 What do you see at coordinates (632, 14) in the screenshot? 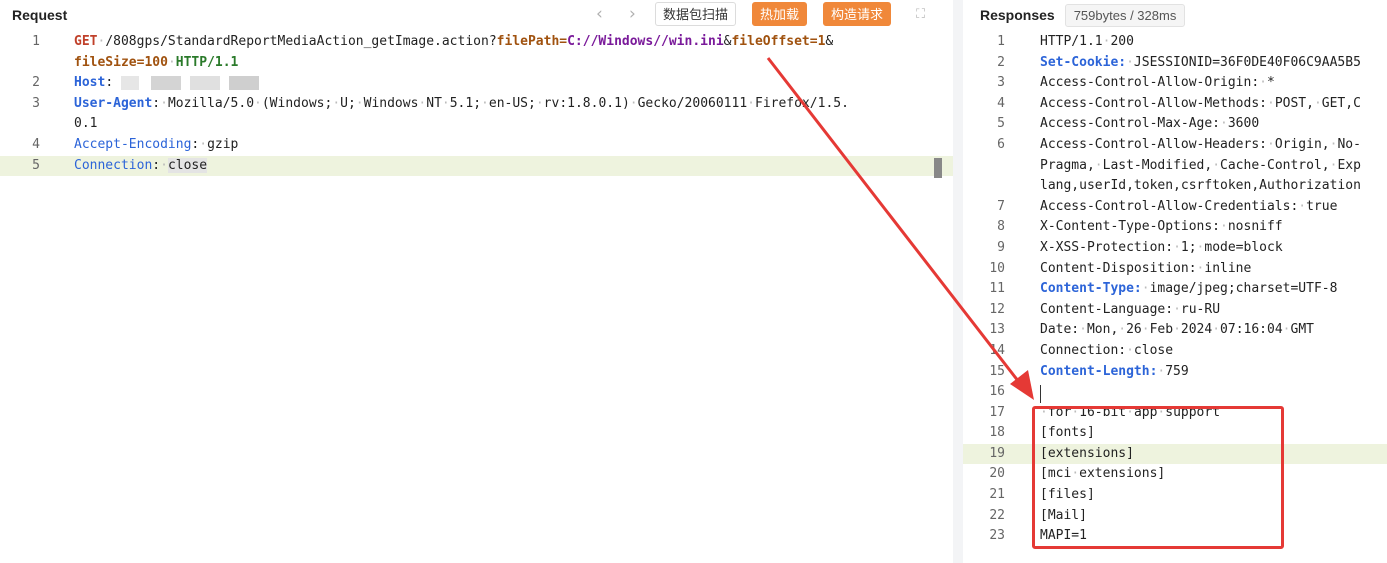
I see `chevron-right-icon: ›` at bounding box center [632, 14].